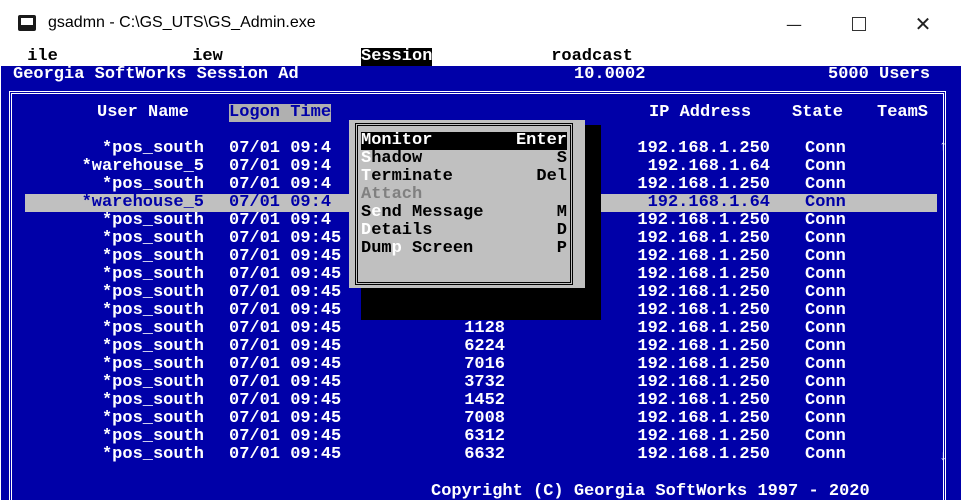 The width and height of the screenshot is (963, 501). I want to click on menu-broadcast: Broadcast, so click(587, 57).